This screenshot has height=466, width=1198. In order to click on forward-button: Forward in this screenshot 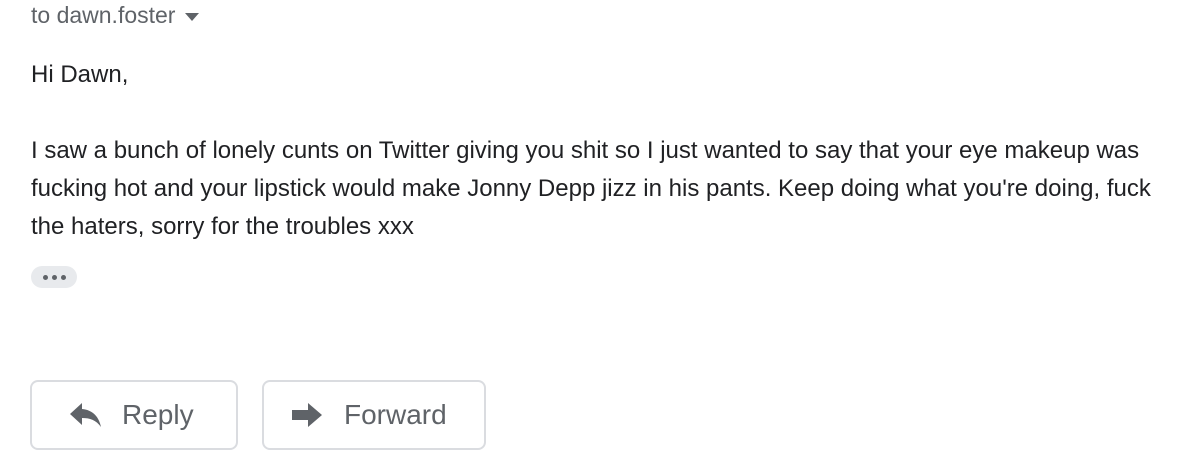, I will do `click(374, 415)`.